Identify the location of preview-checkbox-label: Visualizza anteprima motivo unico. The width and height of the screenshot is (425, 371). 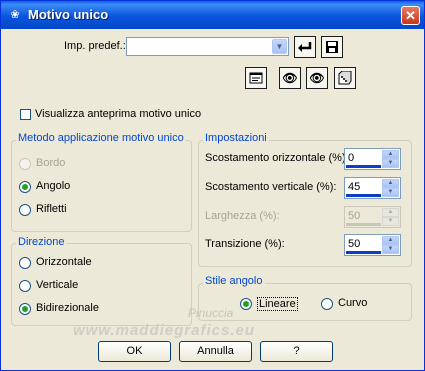
(118, 114).